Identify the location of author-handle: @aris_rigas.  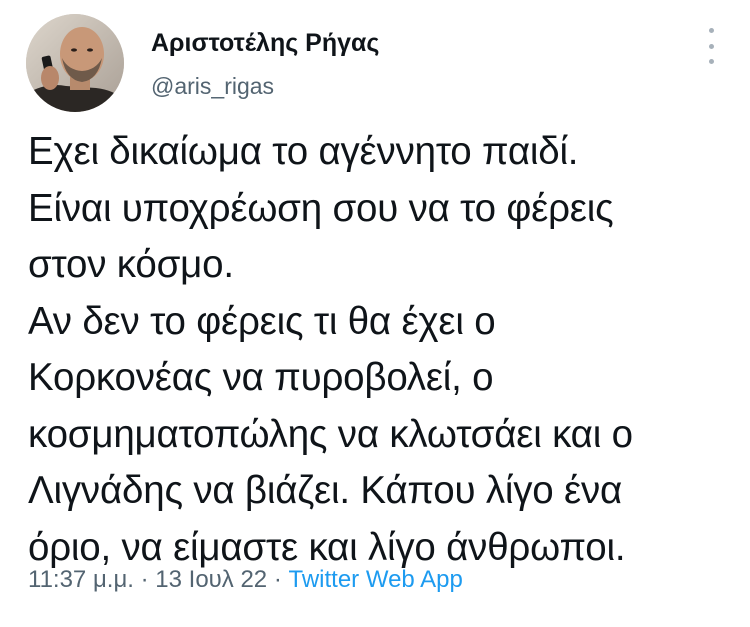
(212, 86).